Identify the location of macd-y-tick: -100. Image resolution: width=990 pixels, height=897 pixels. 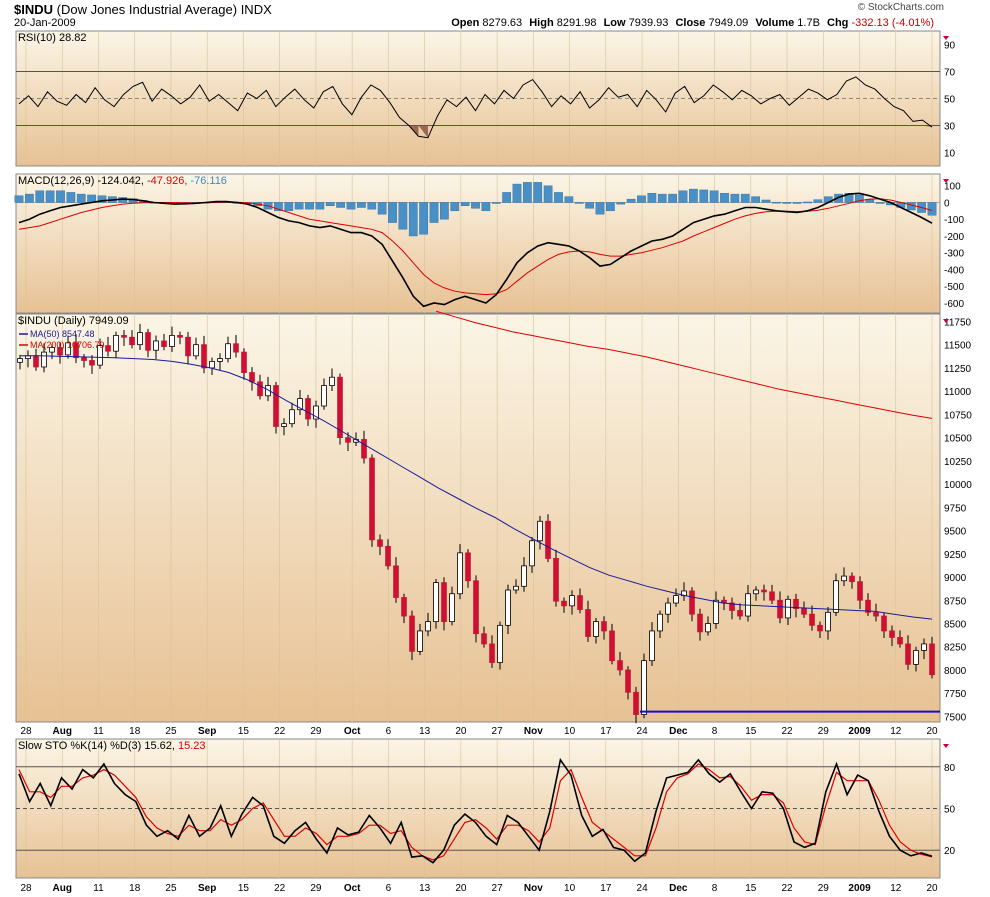
(954, 220).